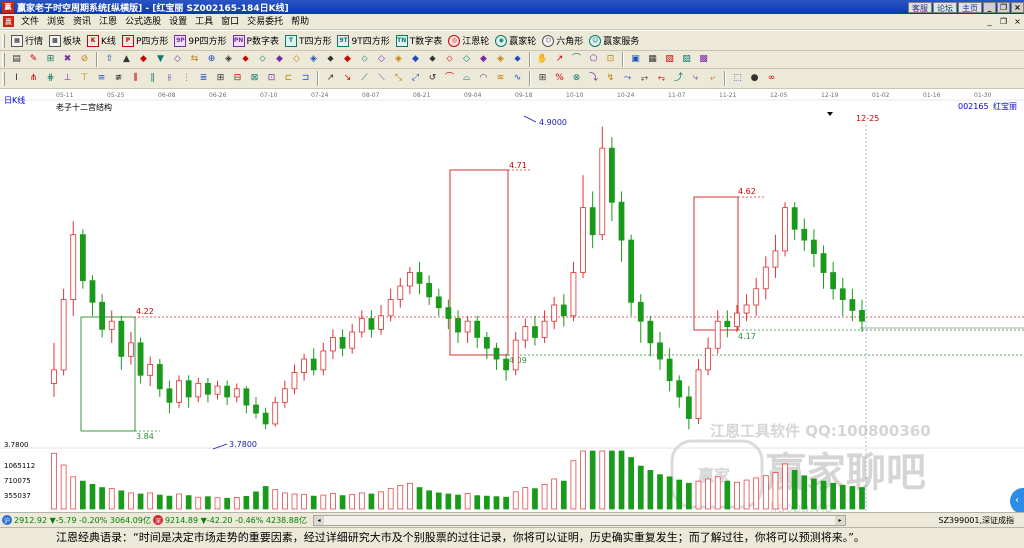  What do you see at coordinates (16, 78) in the screenshot?
I see `tool-icon: I` at bounding box center [16, 78].